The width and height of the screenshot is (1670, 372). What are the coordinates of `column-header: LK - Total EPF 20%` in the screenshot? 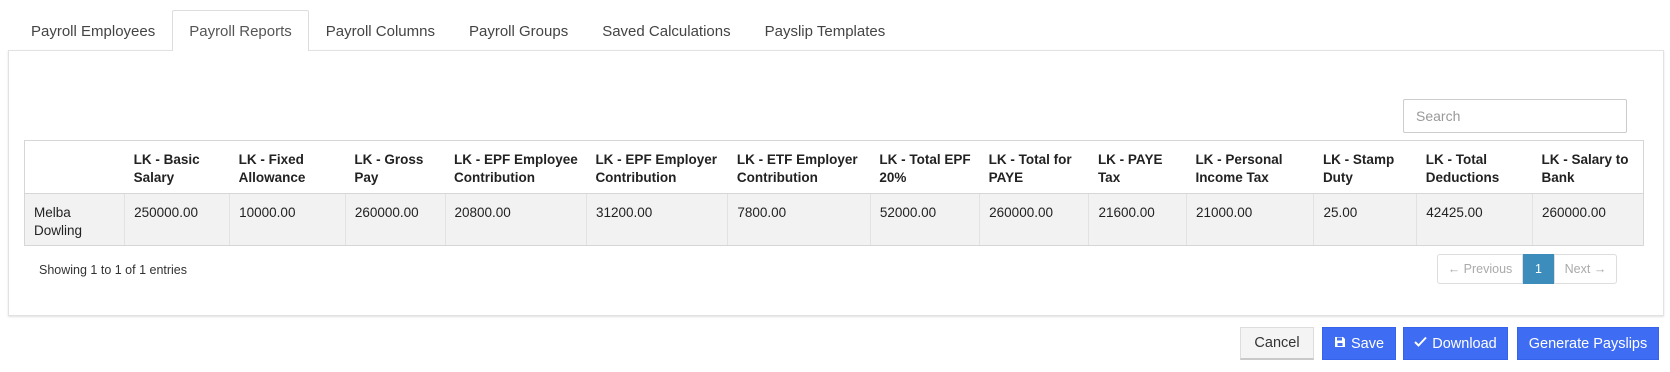 It's located at (925, 167).